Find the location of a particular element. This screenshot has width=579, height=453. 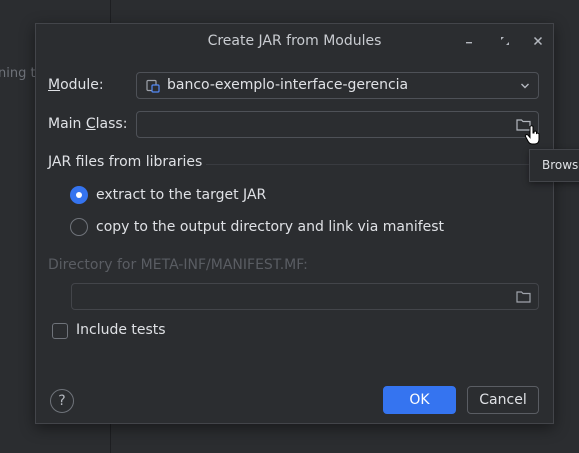

manifest-dir-field is located at coordinates (305, 296).